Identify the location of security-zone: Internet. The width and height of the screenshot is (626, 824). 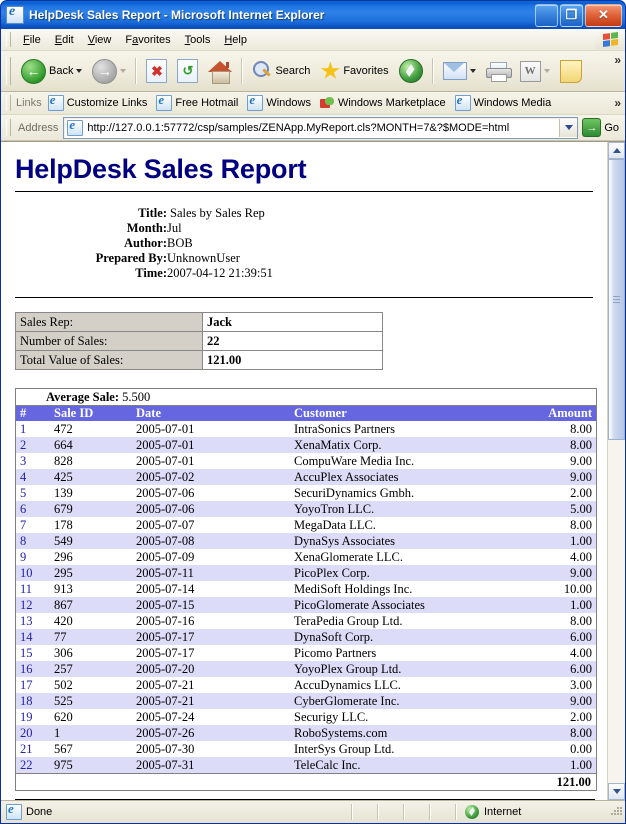
(533, 812).